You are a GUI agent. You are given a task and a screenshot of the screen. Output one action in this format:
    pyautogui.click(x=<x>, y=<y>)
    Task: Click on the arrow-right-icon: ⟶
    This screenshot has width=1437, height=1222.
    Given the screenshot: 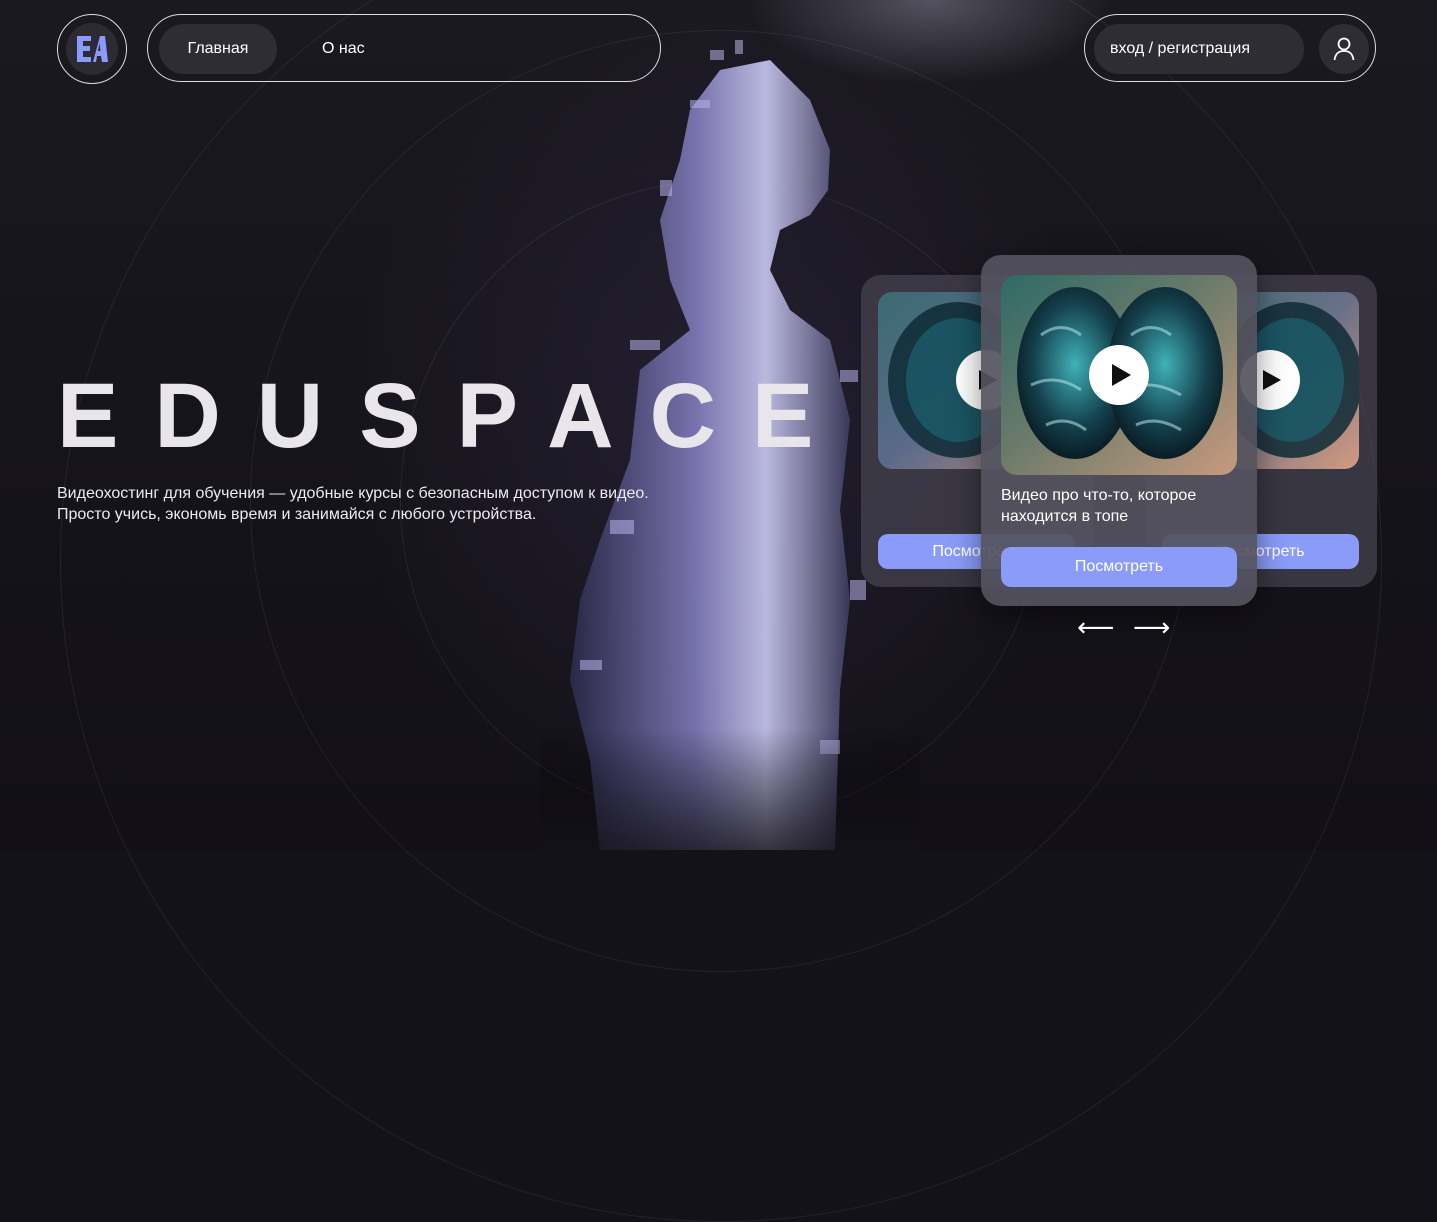 What is the action you would take?
    pyautogui.click(x=1151, y=627)
    